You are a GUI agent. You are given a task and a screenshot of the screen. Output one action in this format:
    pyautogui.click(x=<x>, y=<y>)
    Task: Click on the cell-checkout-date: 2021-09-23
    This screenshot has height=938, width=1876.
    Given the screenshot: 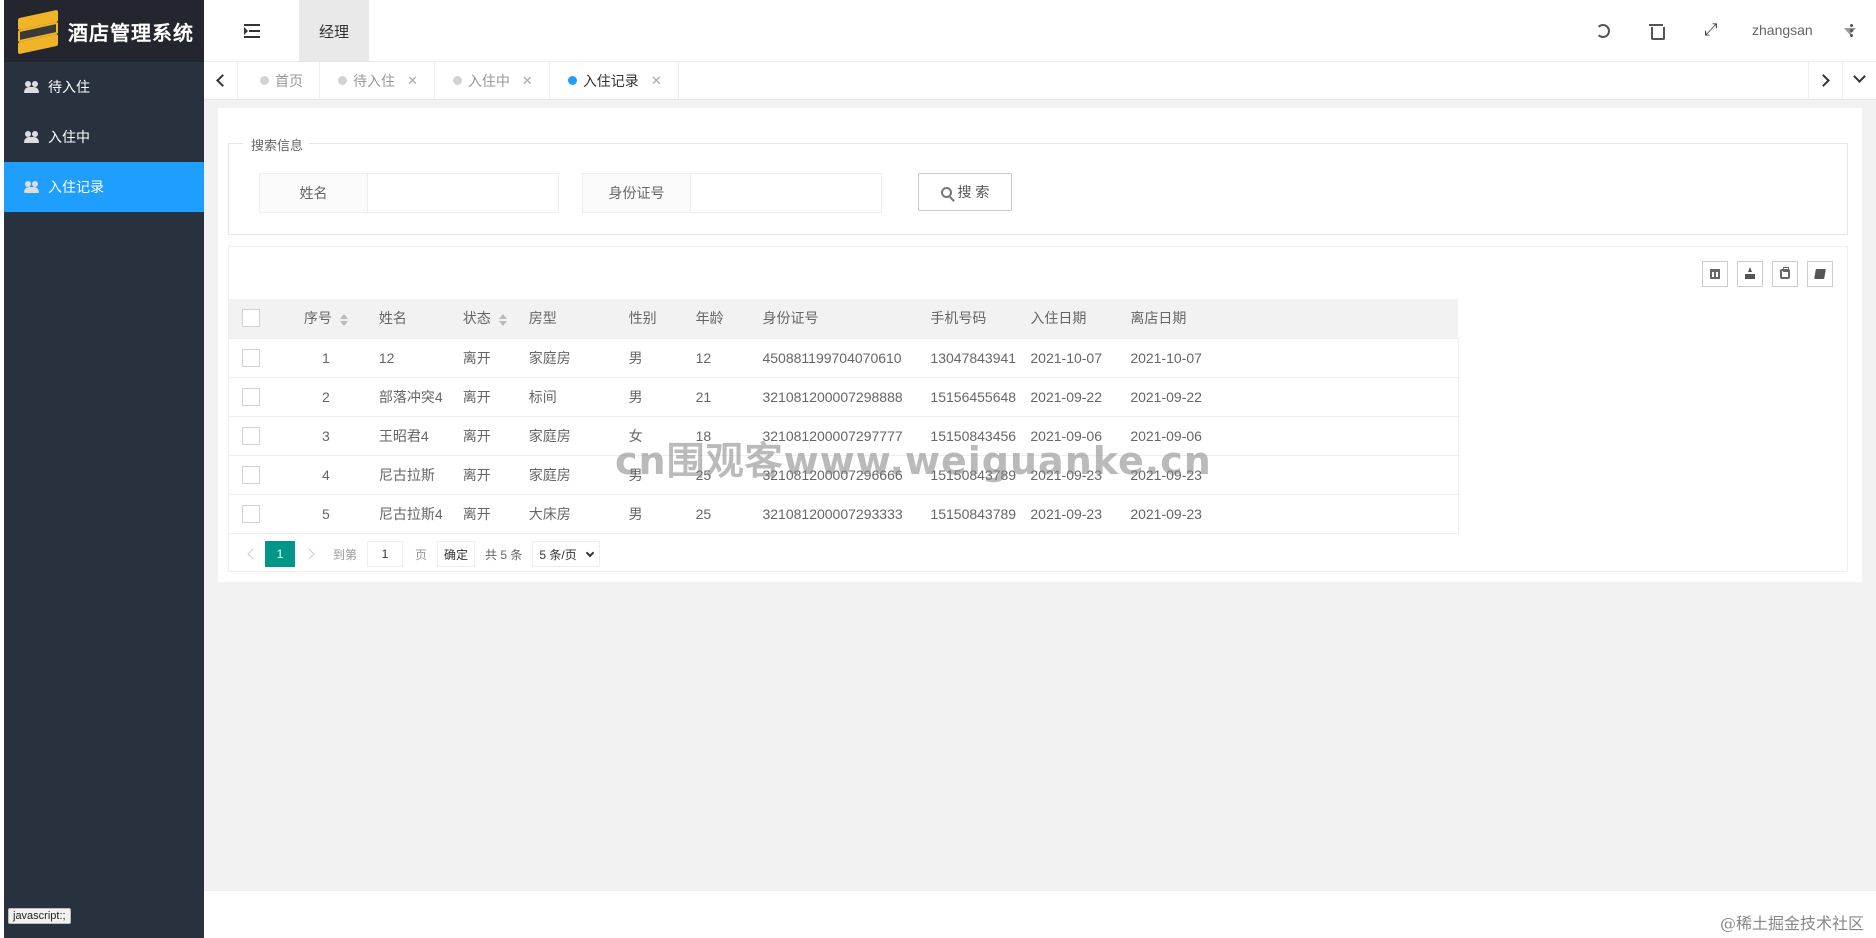 What is the action you would take?
    pyautogui.click(x=1294, y=514)
    